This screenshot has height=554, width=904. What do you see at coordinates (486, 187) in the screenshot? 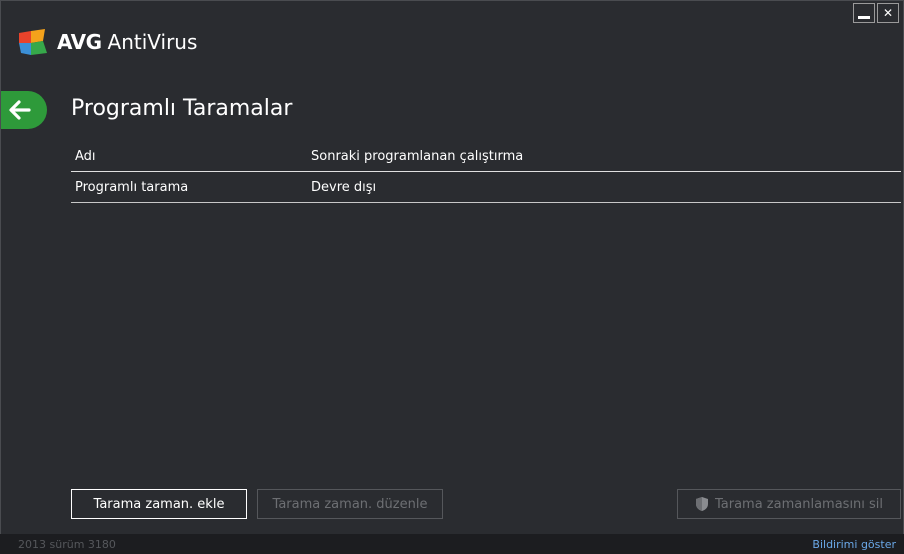
I see `table-row: Programlı tarama Devre dışı` at bounding box center [486, 187].